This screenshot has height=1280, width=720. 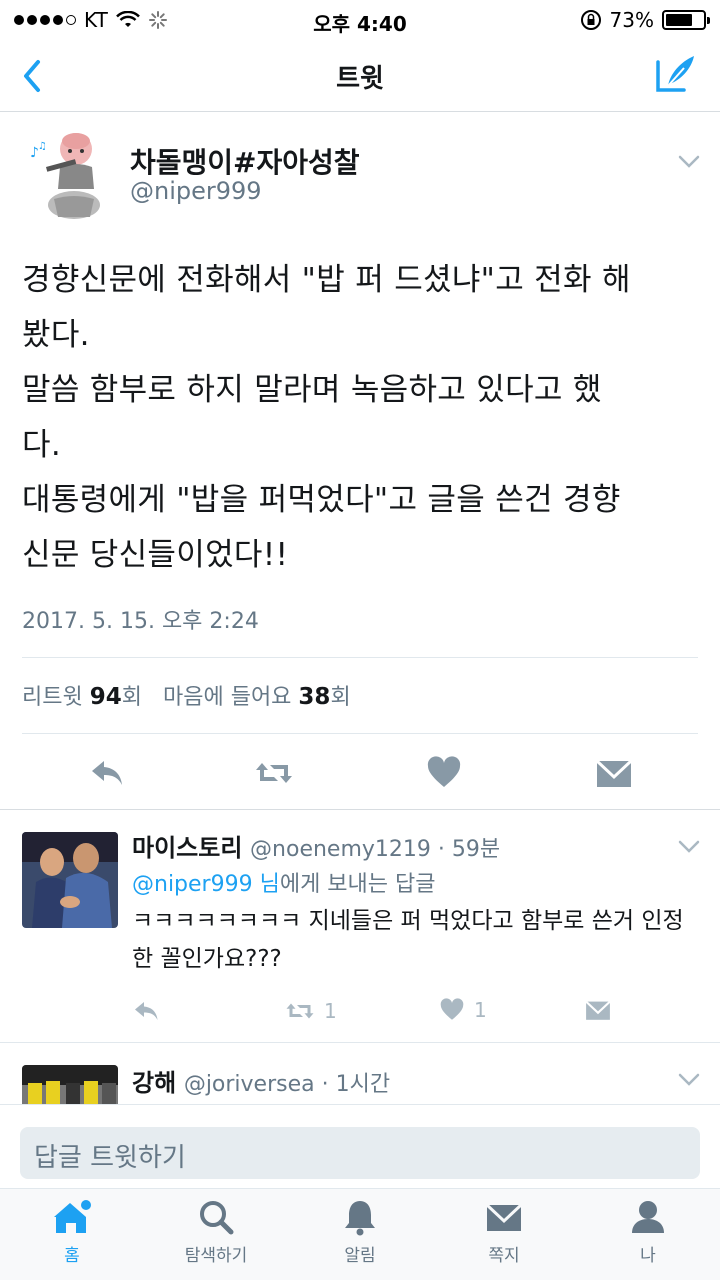 I want to click on reply-like-count: 1, so click(x=480, y=1010).